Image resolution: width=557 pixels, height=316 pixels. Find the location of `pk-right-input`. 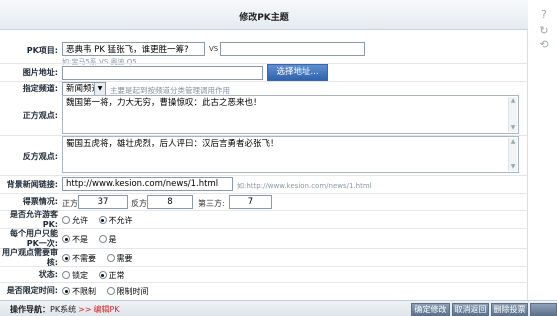

pk-right-input is located at coordinates (292, 49).